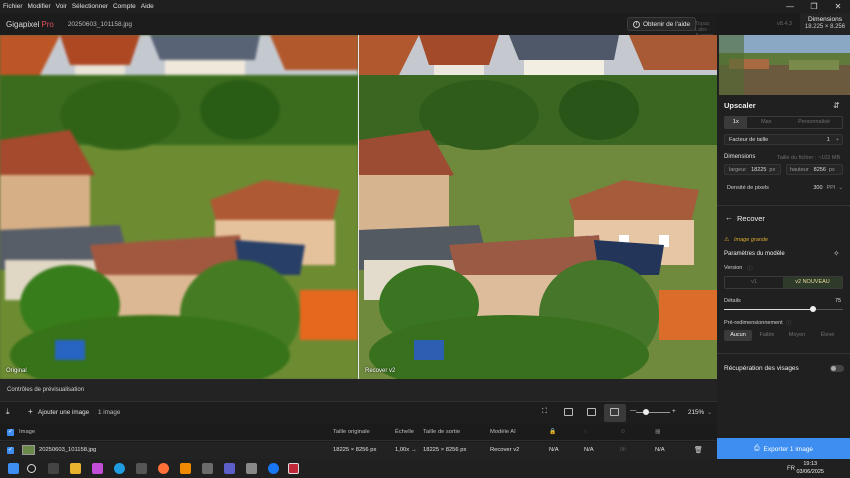 The height and width of the screenshot is (478, 850). Describe the element at coordinates (358, 390) in the screenshot. I see `preview-controls-bar: Contrôles de prévisualisation` at that location.